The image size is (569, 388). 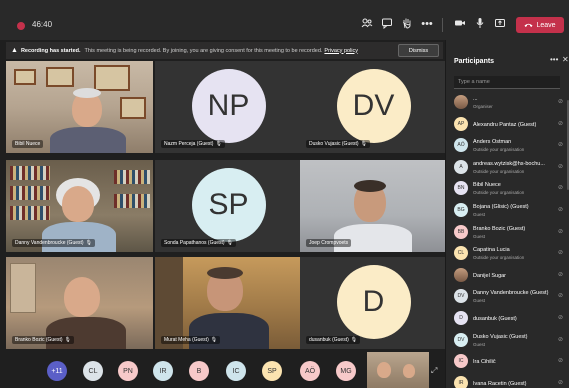 What do you see at coordinates (505, 124) in the screenshot?
I see `participant-name: Alexandru Pantaz (Guest)` at bounding box center [505, 124].